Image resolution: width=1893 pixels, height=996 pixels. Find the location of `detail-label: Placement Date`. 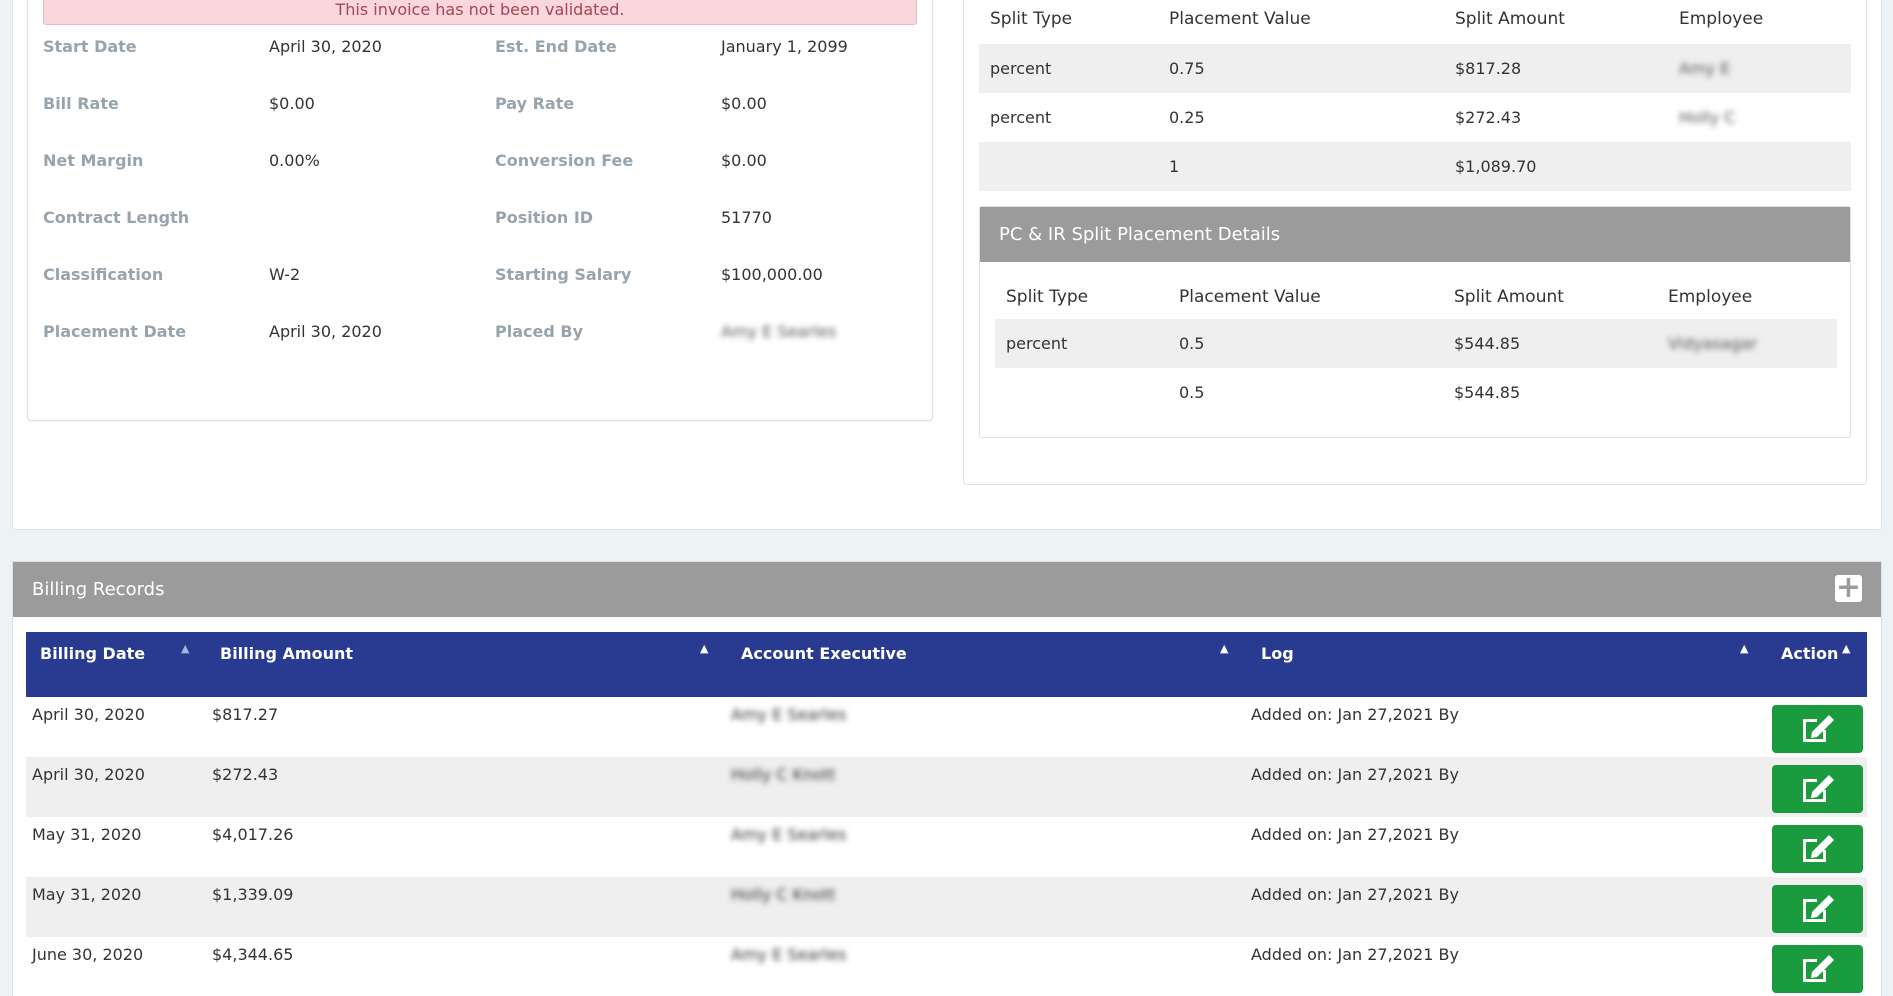

detail-label: Placement Date is located at coordinates (115, 331).